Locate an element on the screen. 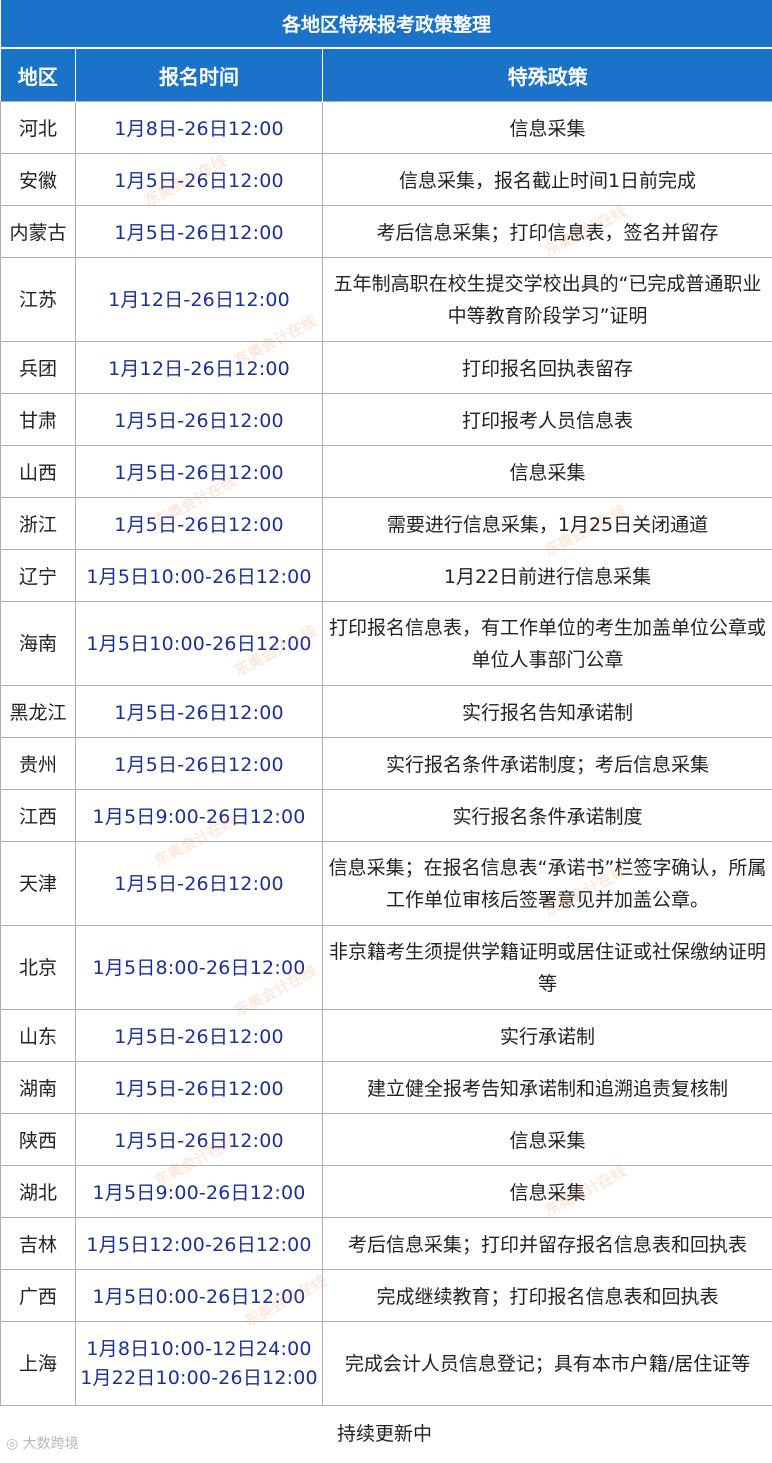 The height and width of the screenshot is (1463, 772). header-time: 报名时间 is located at coordinates (199, 75).